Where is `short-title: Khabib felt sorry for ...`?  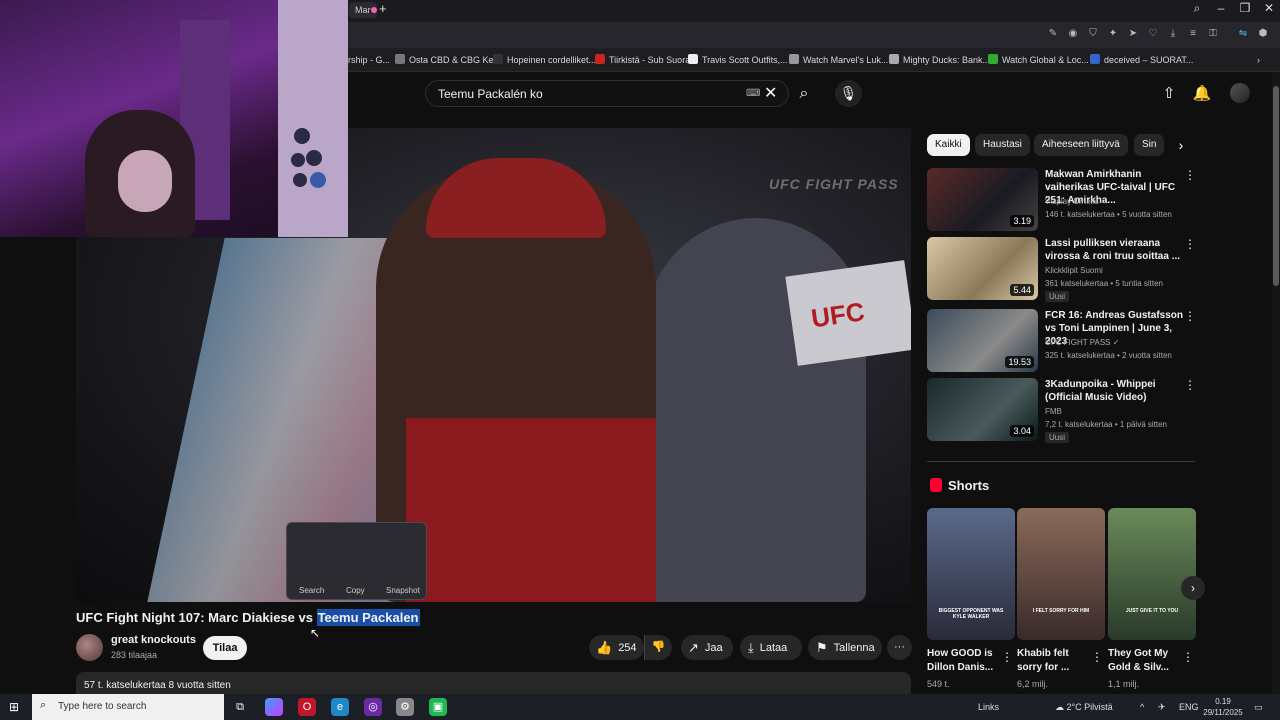 short-title: Khabib felt sorry for ... is located at coordinates (1052, 661).